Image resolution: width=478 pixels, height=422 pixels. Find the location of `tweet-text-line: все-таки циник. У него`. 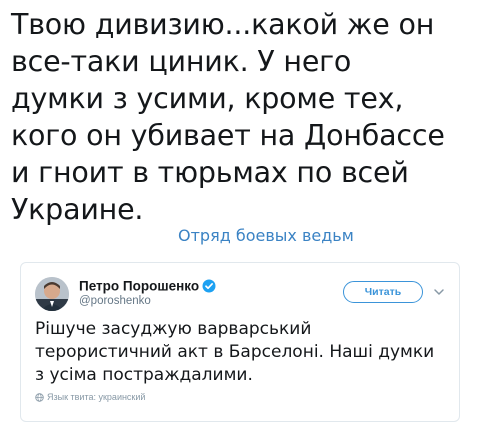

tweet-text-line: все-таки циник. У него is located at coordinates (181, 61).